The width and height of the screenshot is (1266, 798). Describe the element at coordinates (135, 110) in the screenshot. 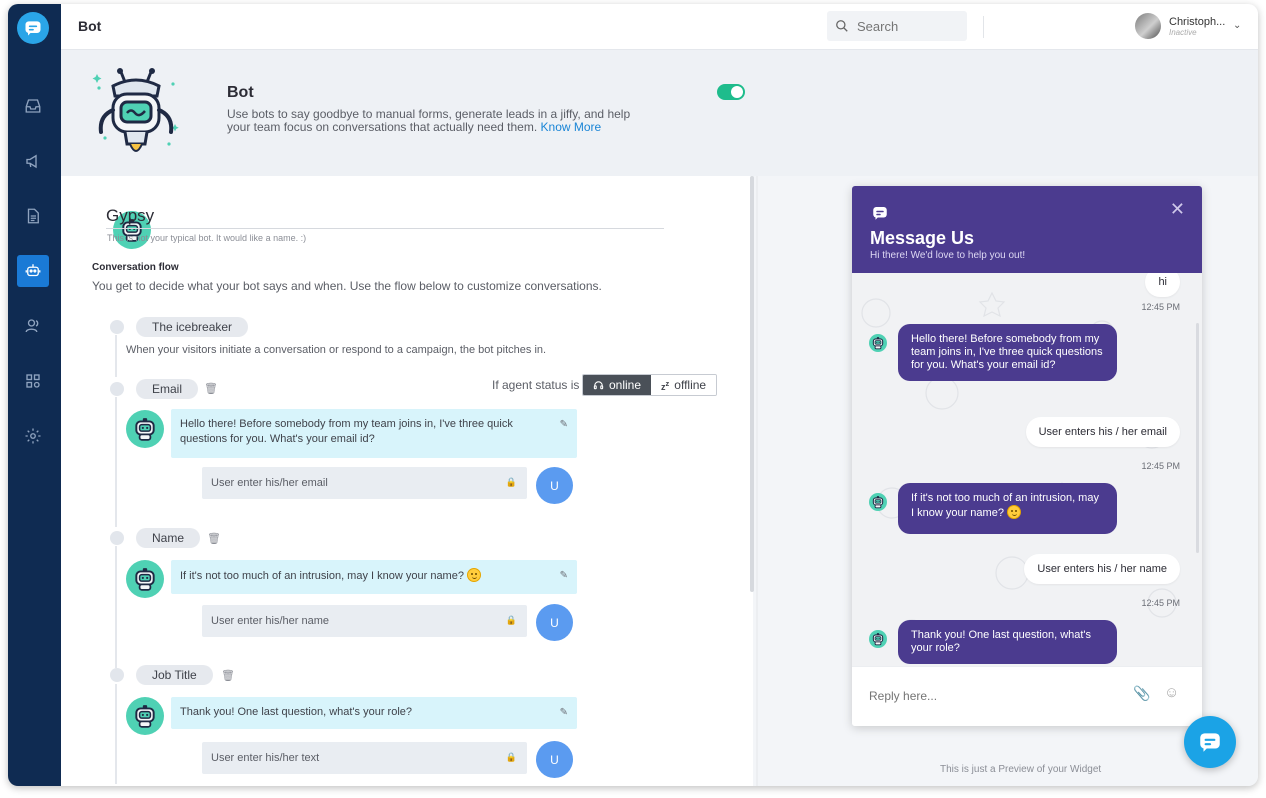

I see `robot-illustration-icon` at that location.